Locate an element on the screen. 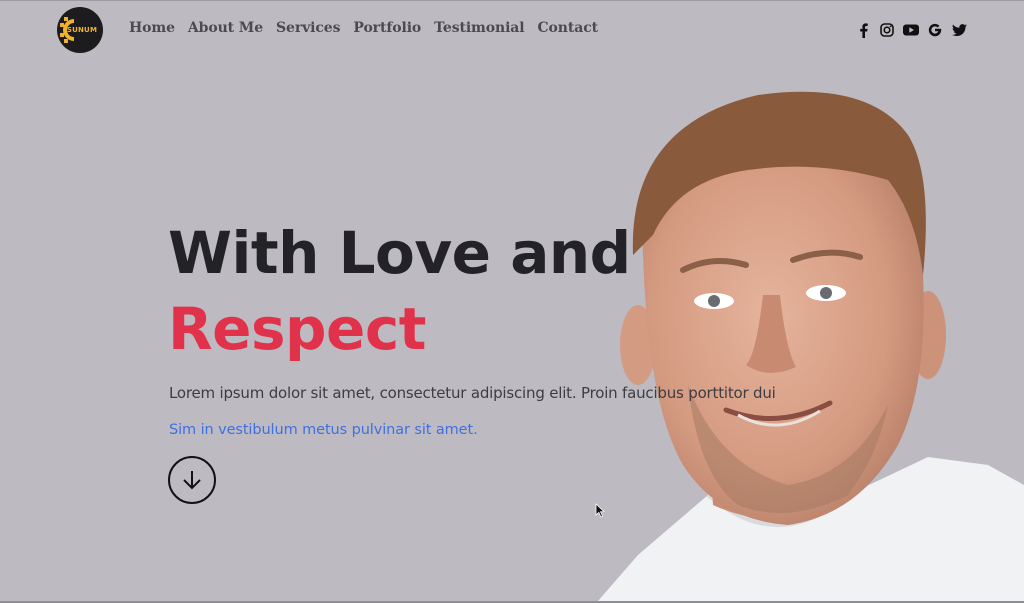  nav-portfolio: Portfolio is located at coordinates (387, 28).